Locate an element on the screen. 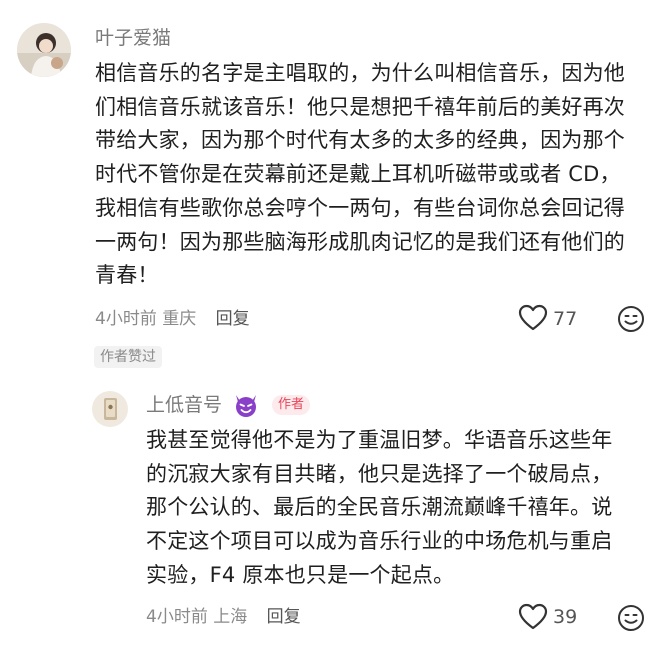  comment-line: 们相信音乐就该音乐！他只是想把千禧年前后的美好再次 is located at coordinates (360, 106).